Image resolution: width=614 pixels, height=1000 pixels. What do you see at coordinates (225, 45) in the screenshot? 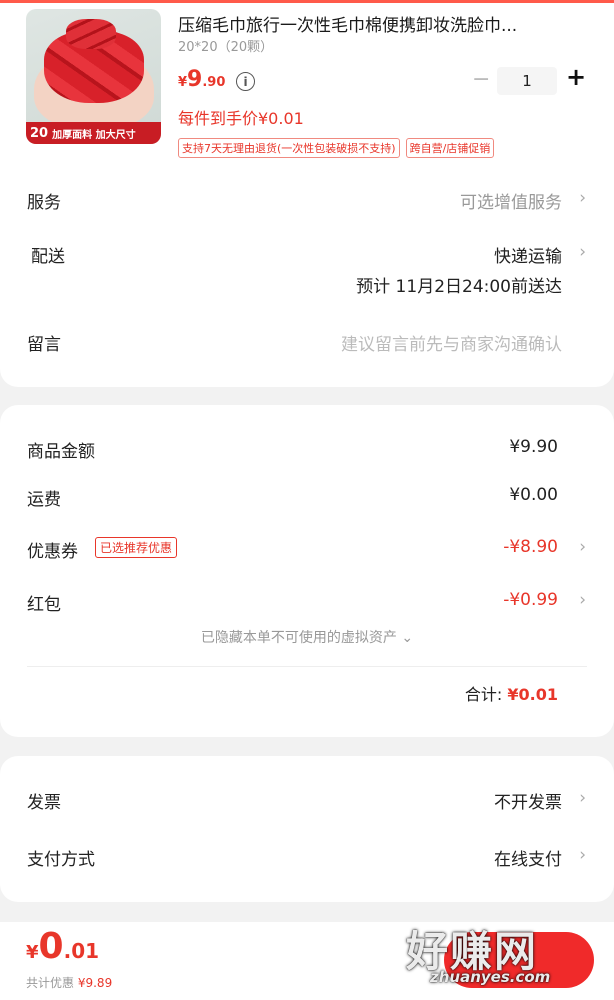
I see `product-spec: 20*20（20颗）` at bounding box center [225, 45].